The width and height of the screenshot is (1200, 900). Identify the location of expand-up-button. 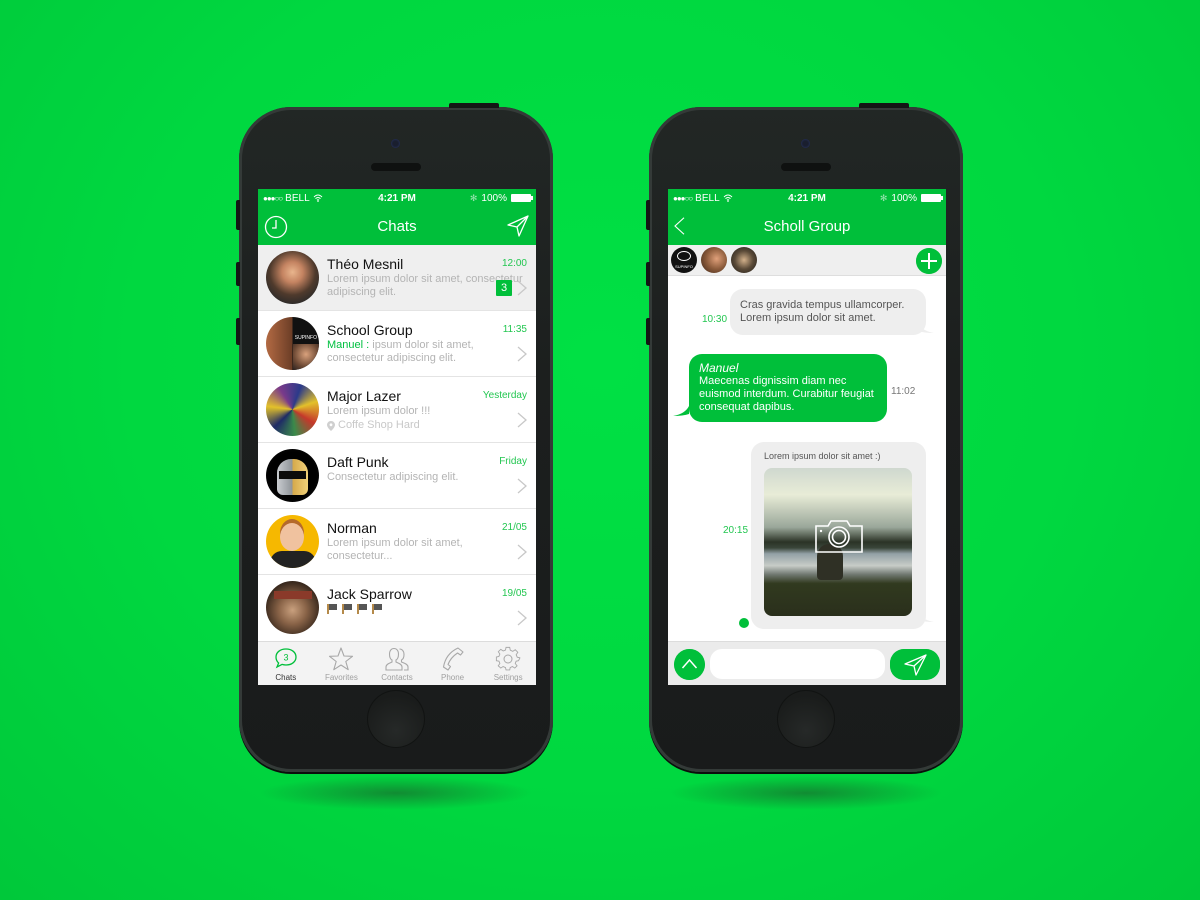
(689, 664).